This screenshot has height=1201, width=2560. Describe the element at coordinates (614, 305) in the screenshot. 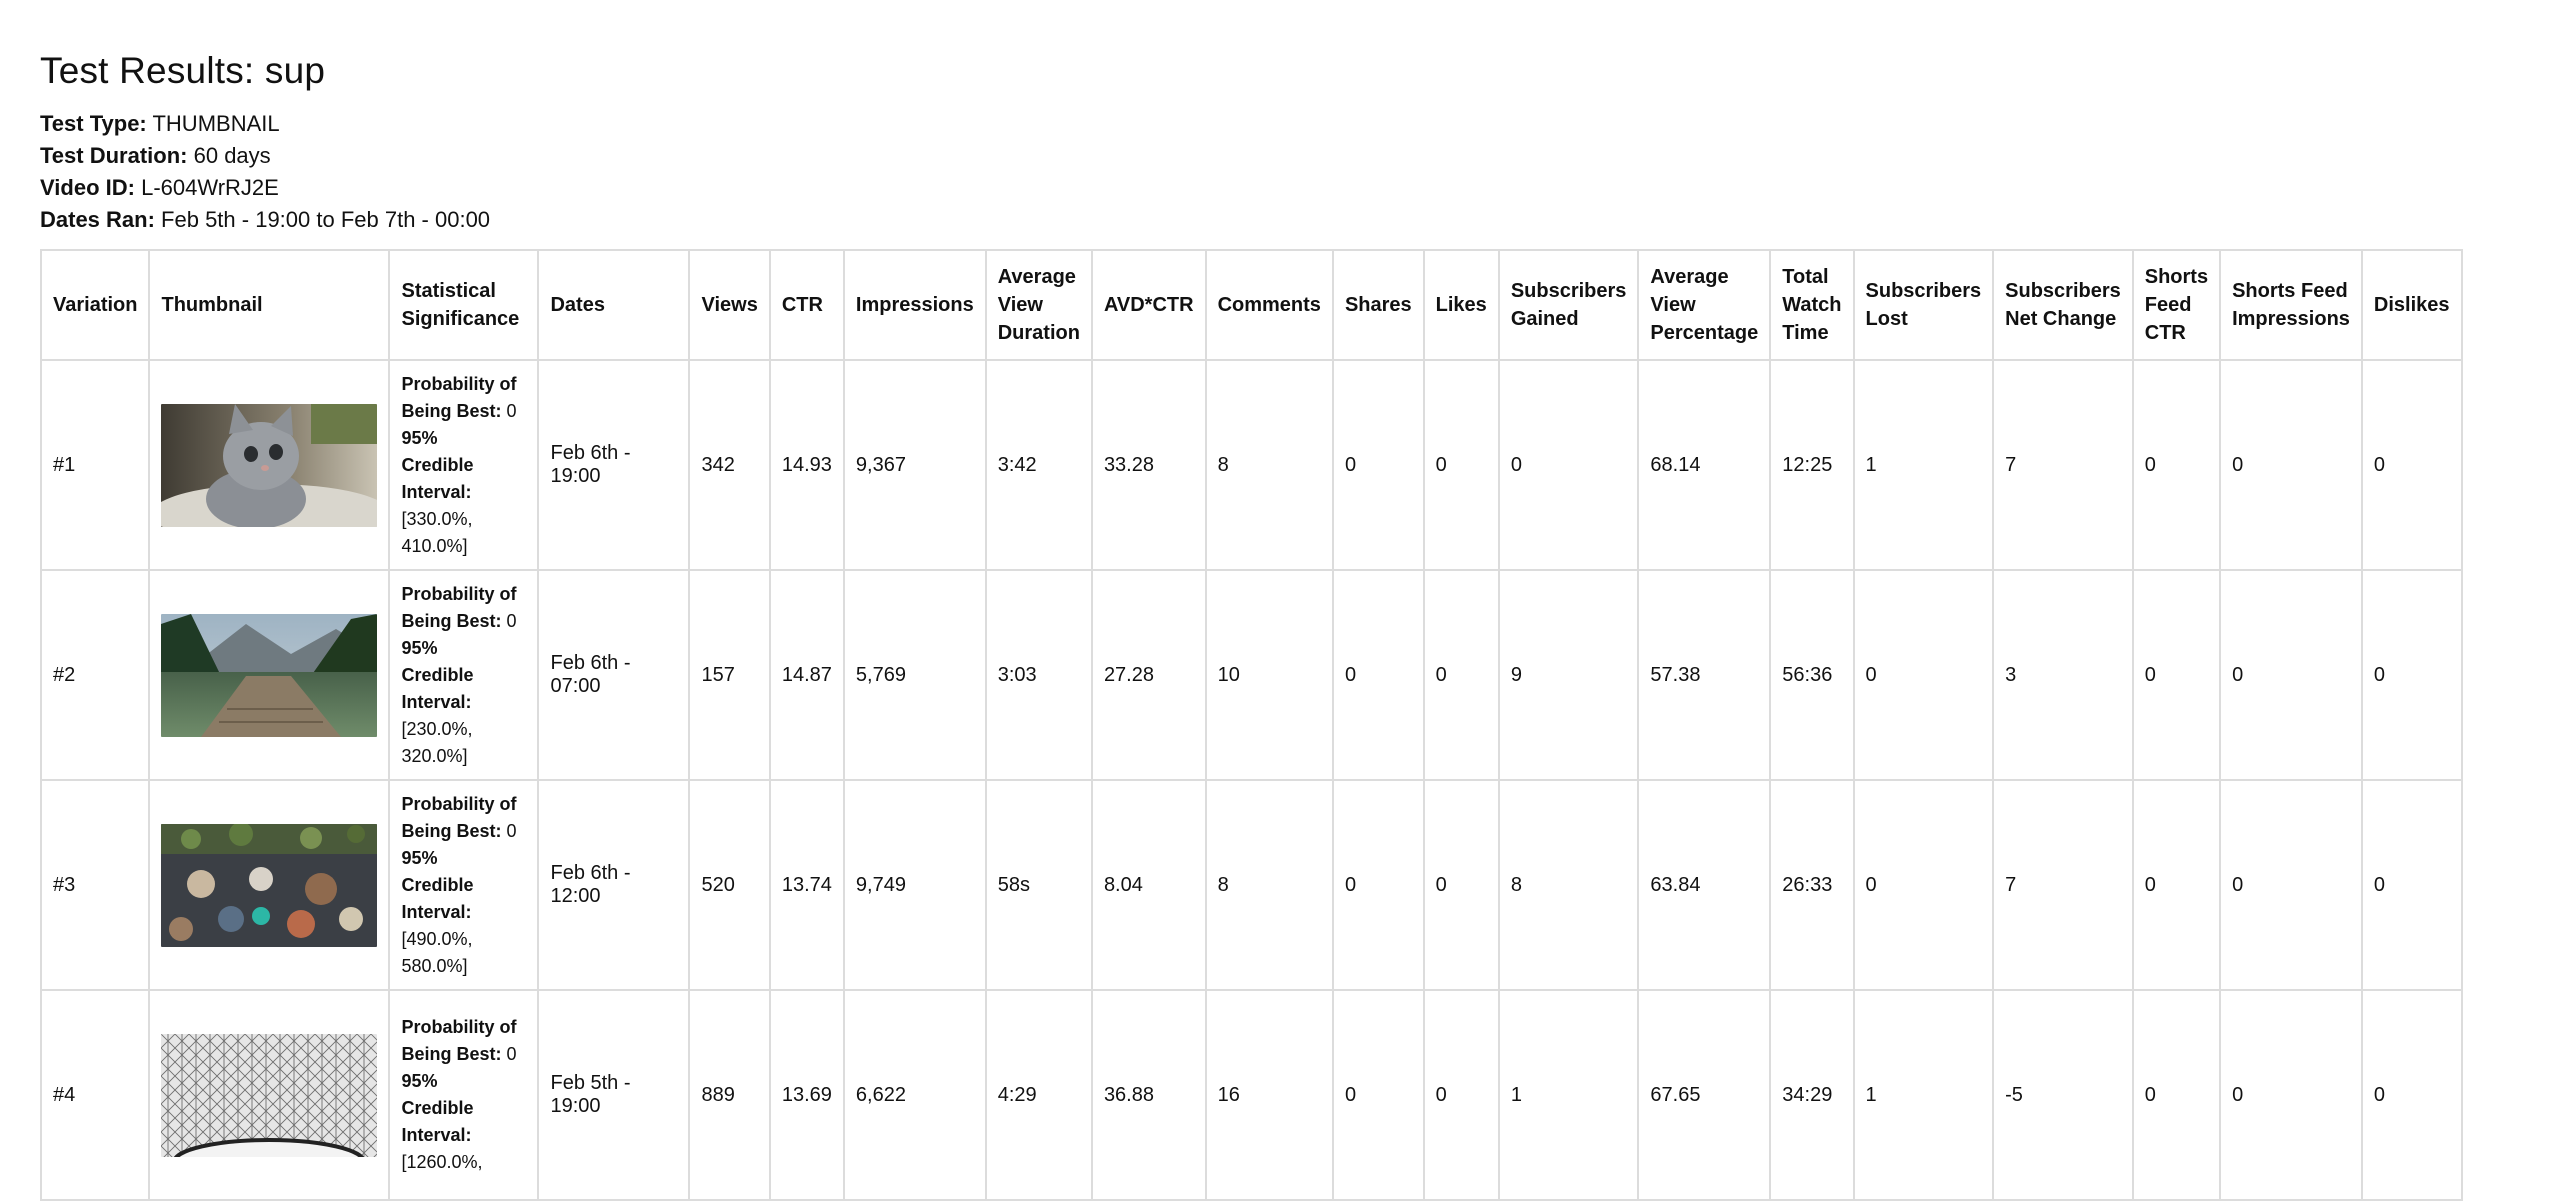

I see `col-header-dates: Dates` at that location.